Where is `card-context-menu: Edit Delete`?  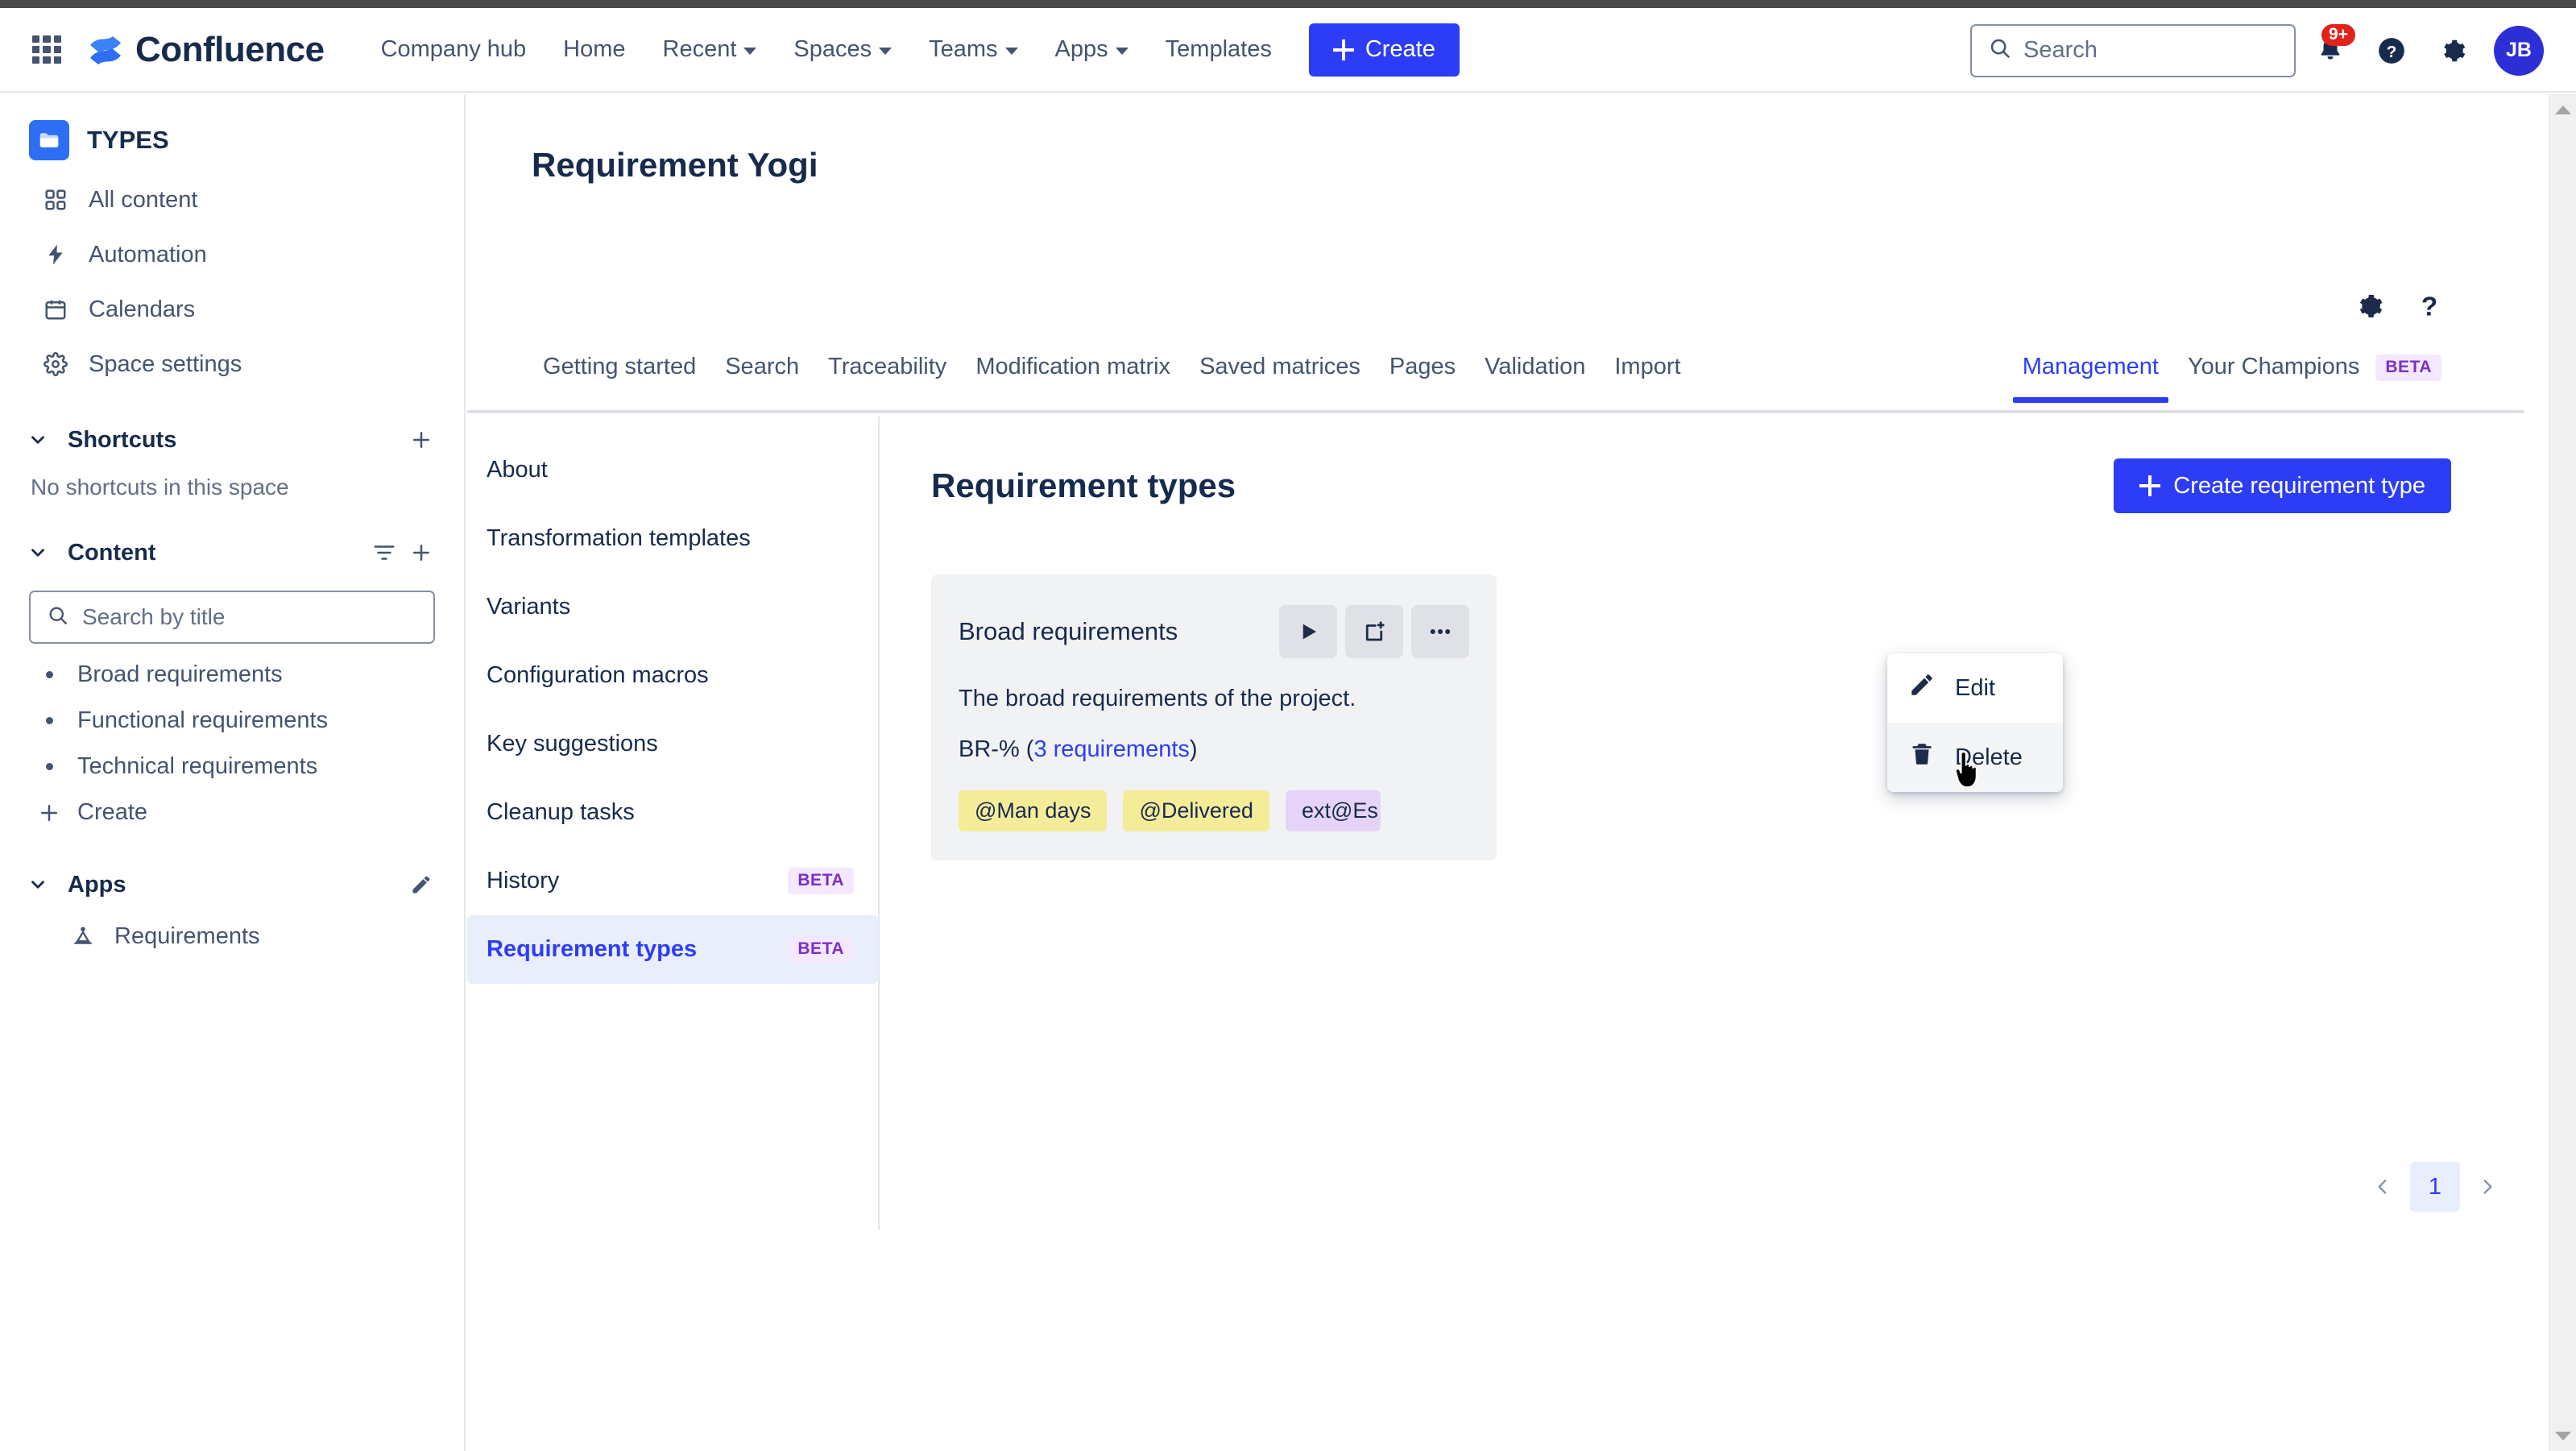 card-context-menu: Edit Delete is located at coordinates (1975, 722).